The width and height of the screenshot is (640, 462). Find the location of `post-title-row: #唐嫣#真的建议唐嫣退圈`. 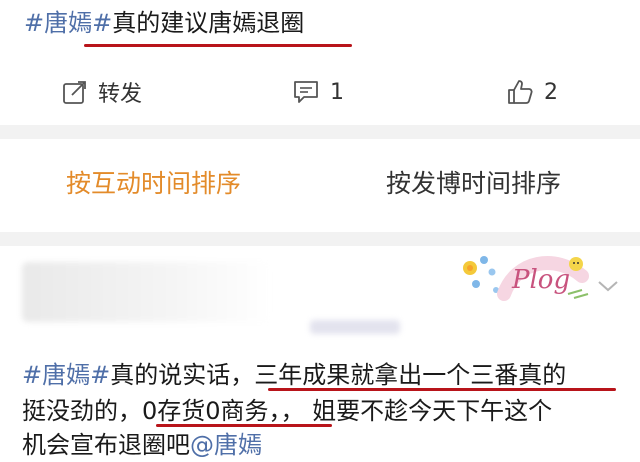

post-title-row: #唐嫣#真的建议唐嫣退圈 is located at coordinates (164, 23).